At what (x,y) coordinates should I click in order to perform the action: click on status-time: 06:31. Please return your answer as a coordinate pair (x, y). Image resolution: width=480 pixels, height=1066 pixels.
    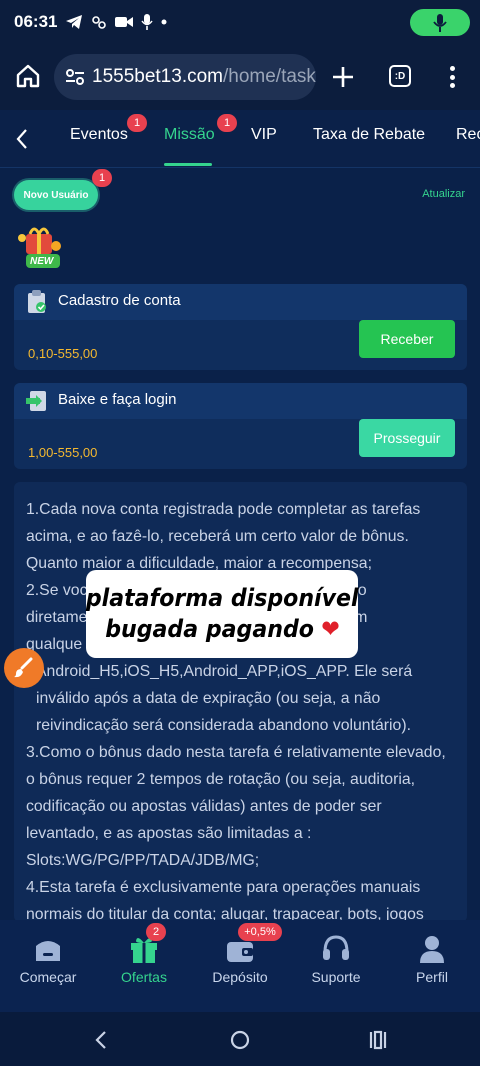
    Looking at the image, I should click on (36, 21).